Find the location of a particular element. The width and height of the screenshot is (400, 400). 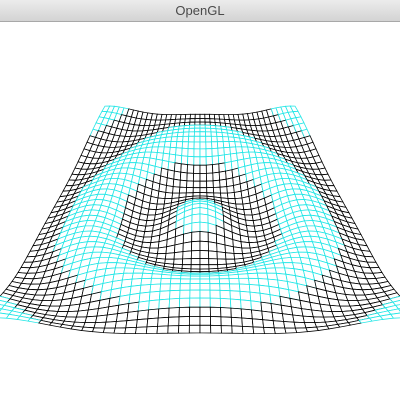

title-bar: OpenGL is located at coordinates (200, 11).